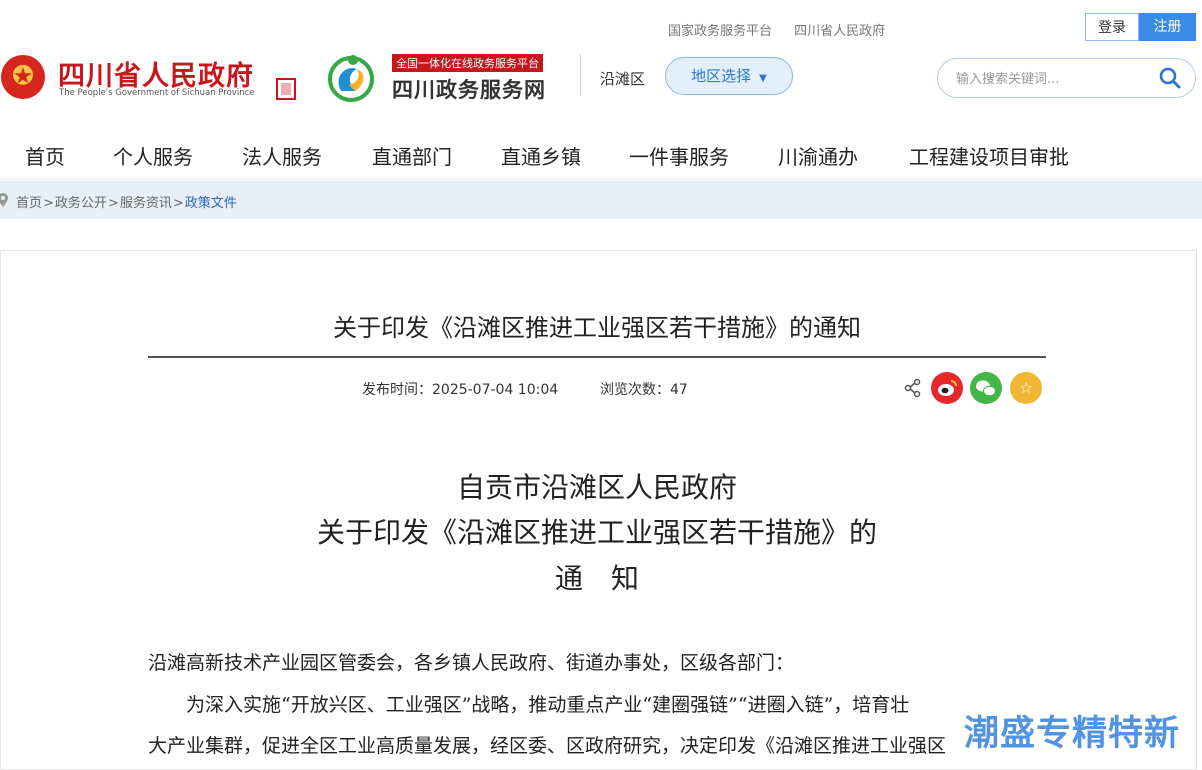  I want to click on link-national-platform: 国家政务服务平台, so click(720, 31).